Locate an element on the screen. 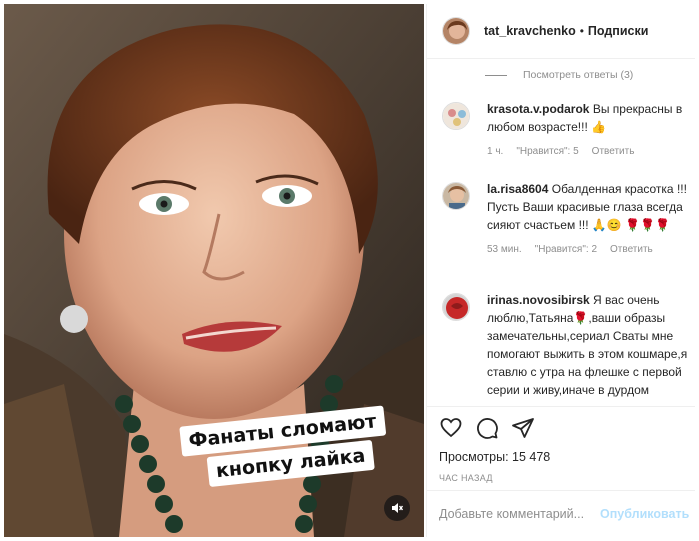  speaker-muted-icon is located at coordinates (398, 508).